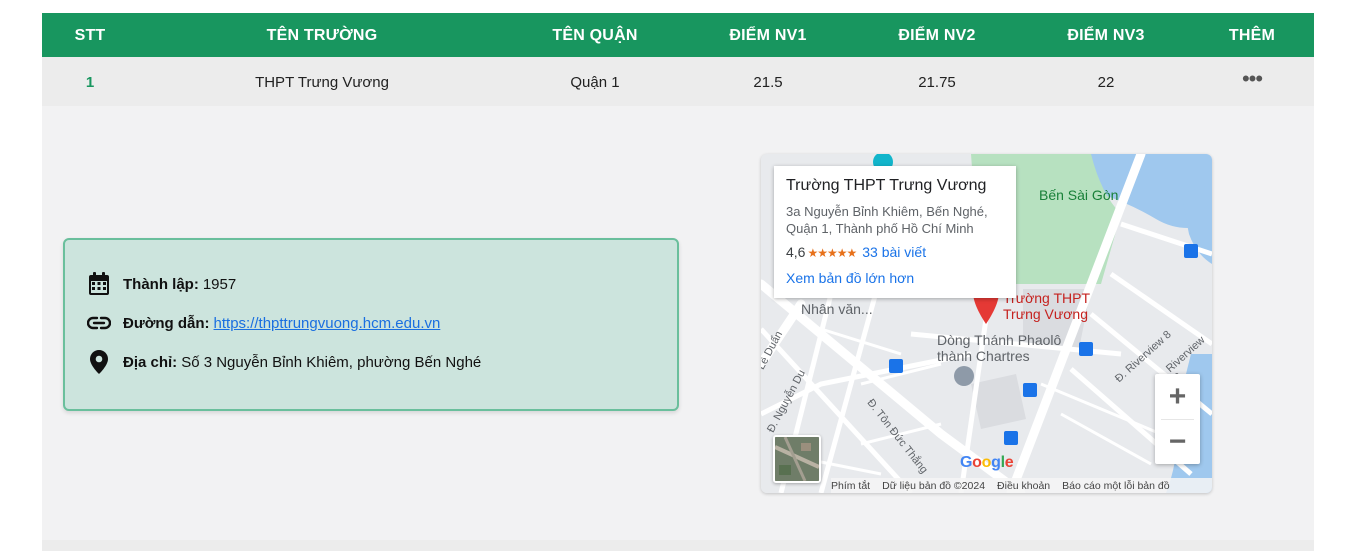 The width and height of the screenshot is (1353, 551). I want to click on header-school-name: TÊN TRƯỜNG, so click(322, 35).